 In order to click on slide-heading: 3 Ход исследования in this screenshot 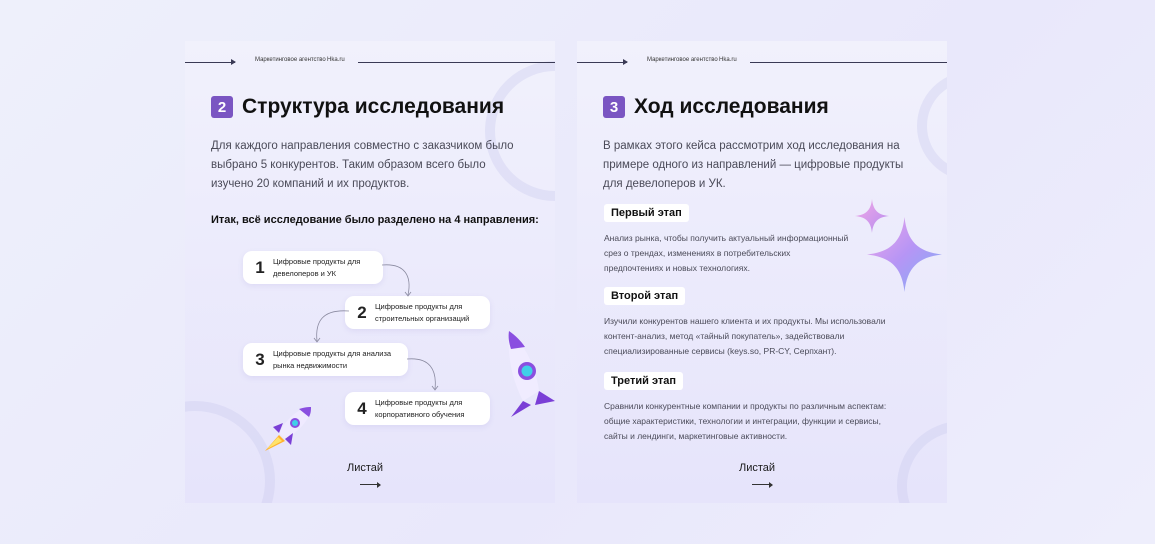, I will do `click(716, 107)`.